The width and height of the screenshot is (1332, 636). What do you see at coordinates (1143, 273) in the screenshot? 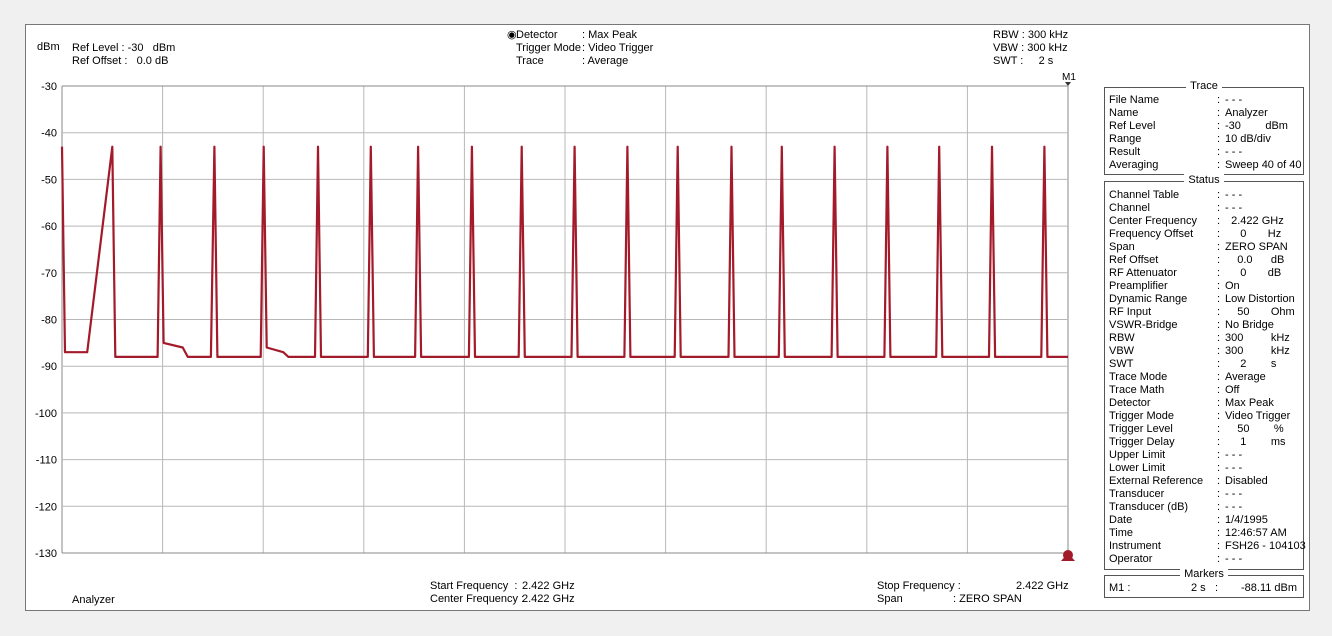
I see `row-label: RF Attenuator` at bounding box center [1143, 273].